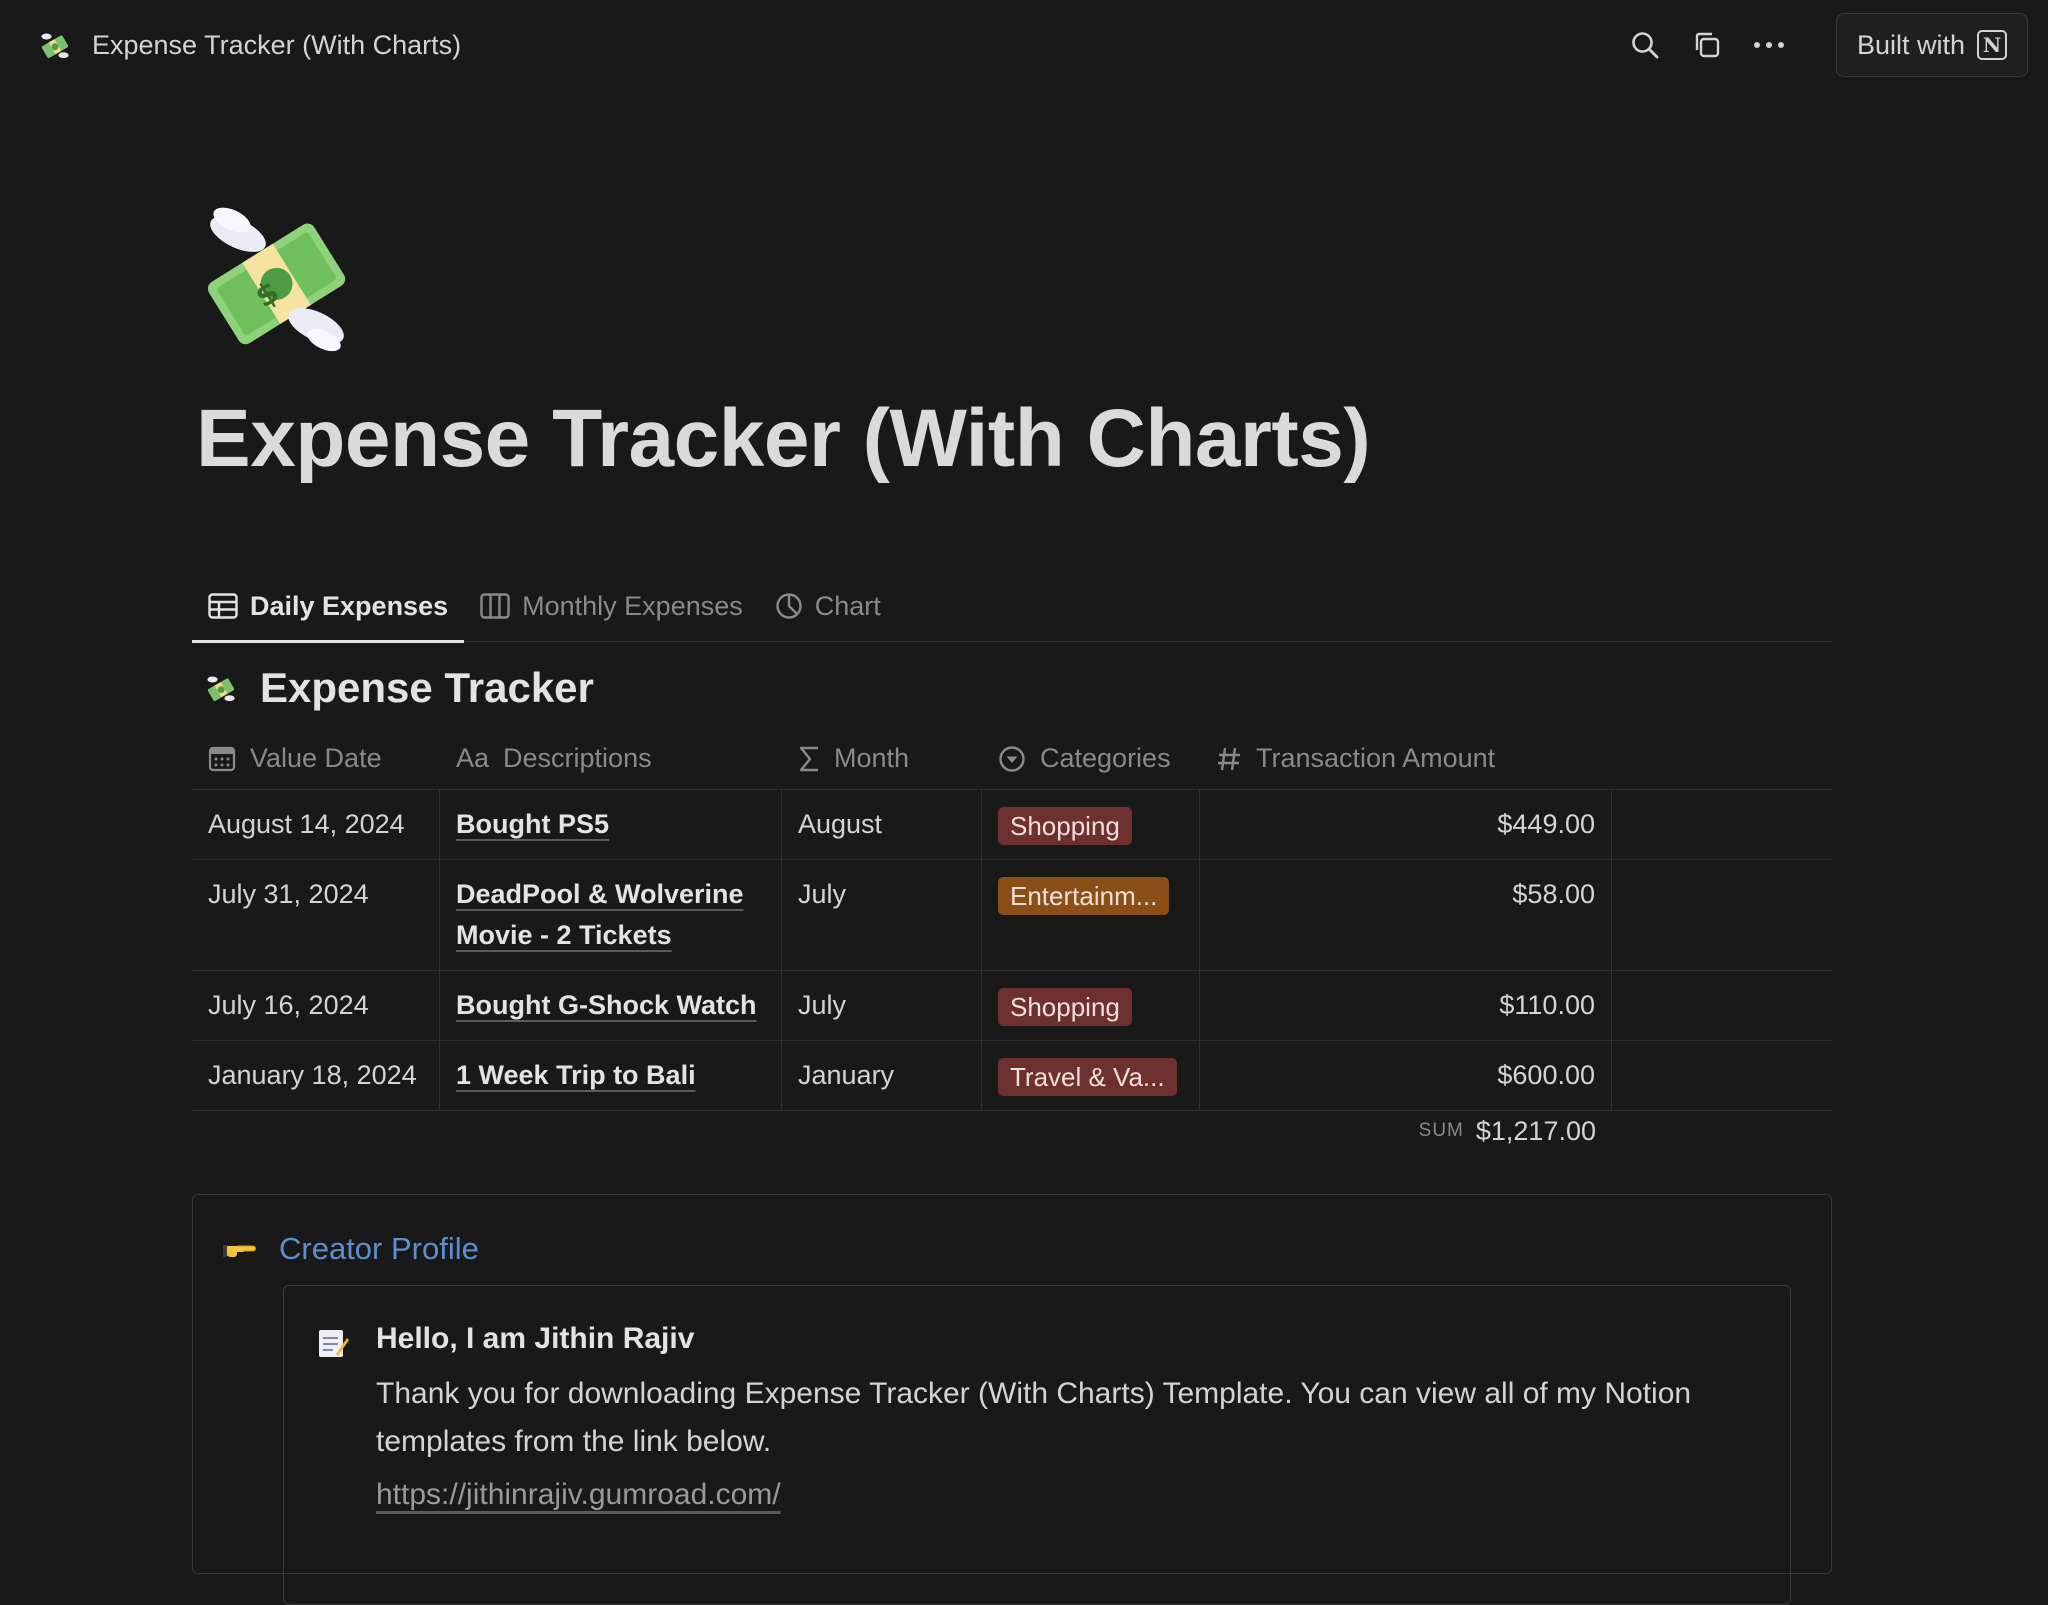  I want to click on breadcrumb-page-title: Expense Tracker (With Charts), so click(276, 45).